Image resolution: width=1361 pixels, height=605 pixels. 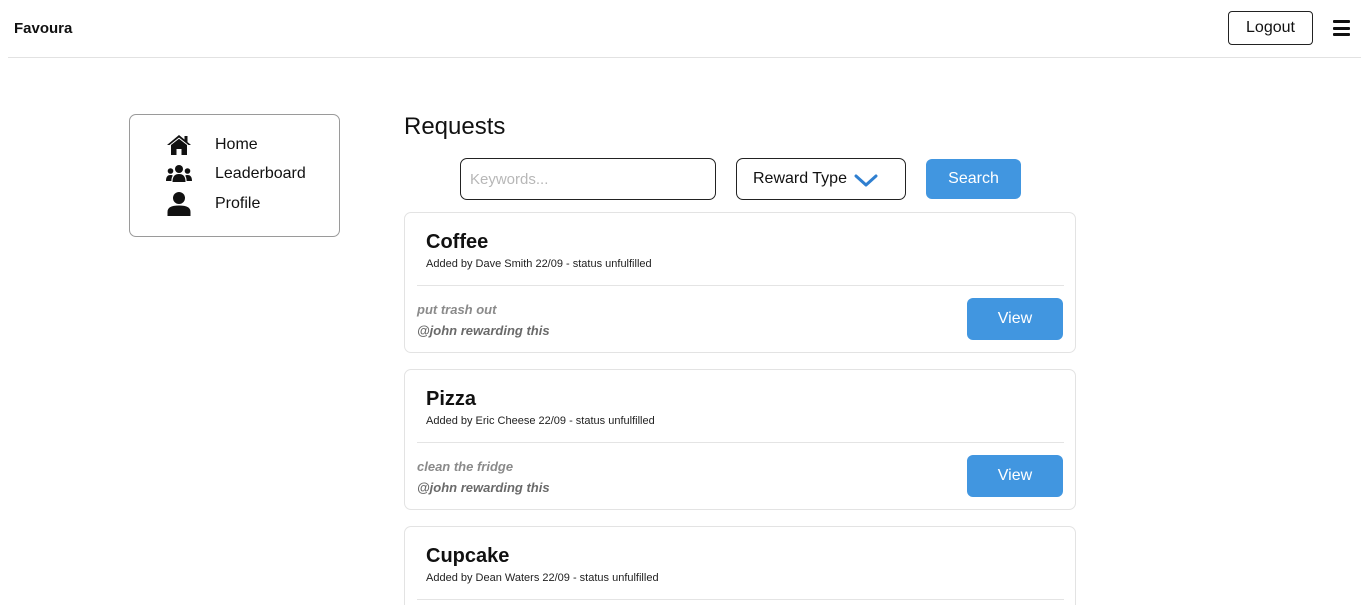 I want to click on logout-button: Logout, so click(x=1270, y=28).